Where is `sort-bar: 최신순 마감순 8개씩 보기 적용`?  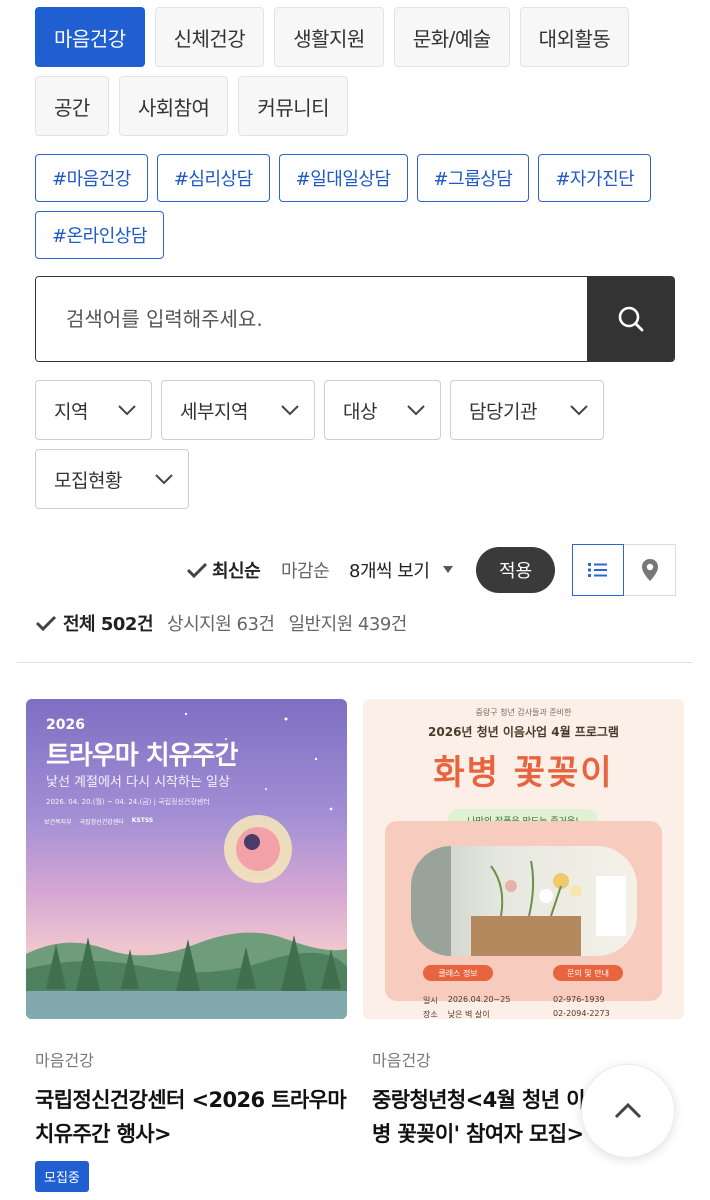
sort-bar: 최신순 마감순 8개씩 보기 적용 is located at coordinates (355, 570).